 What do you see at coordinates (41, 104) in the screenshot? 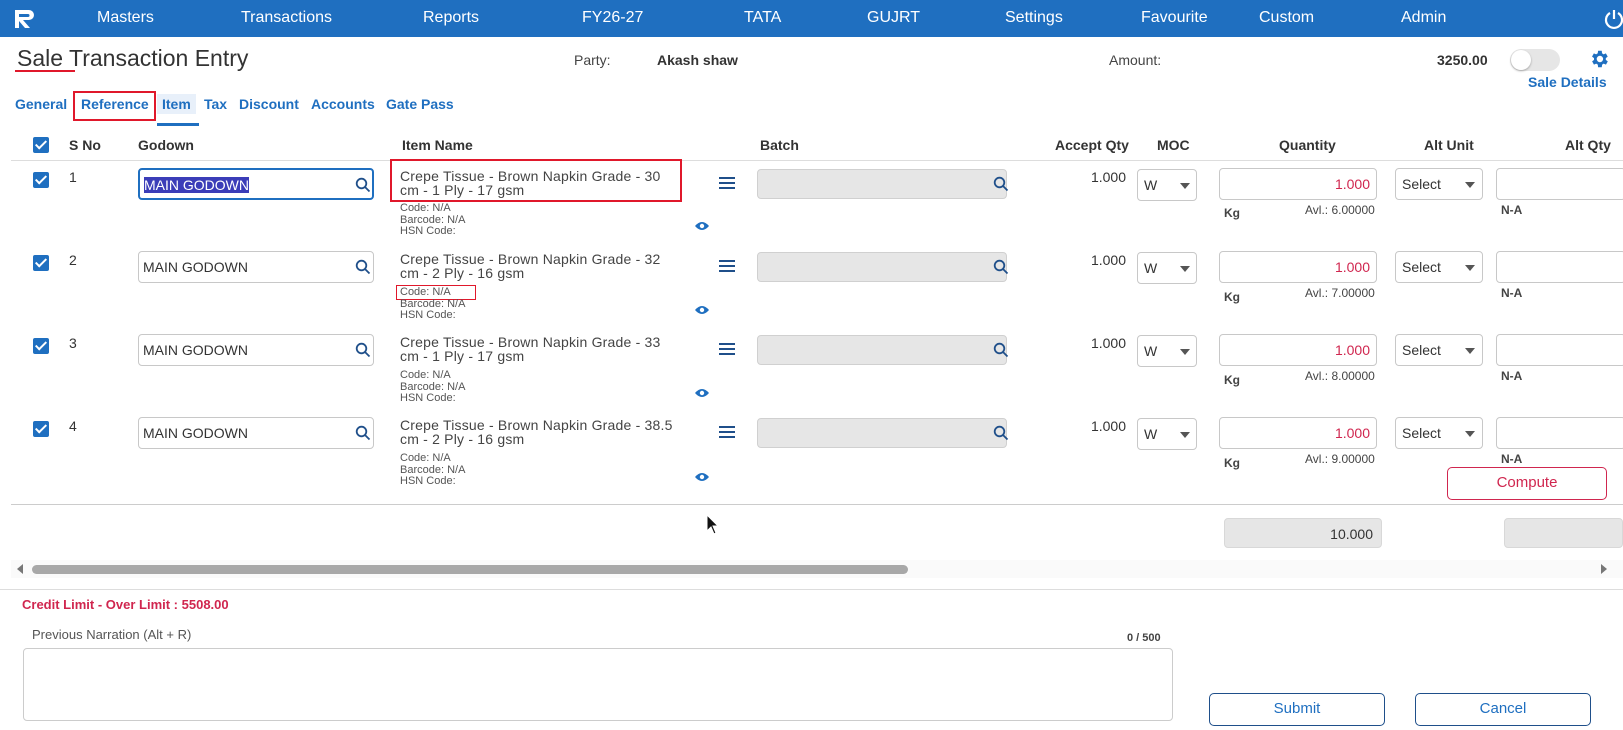
I see `tab-general: General` at bounding box center [41, 104].